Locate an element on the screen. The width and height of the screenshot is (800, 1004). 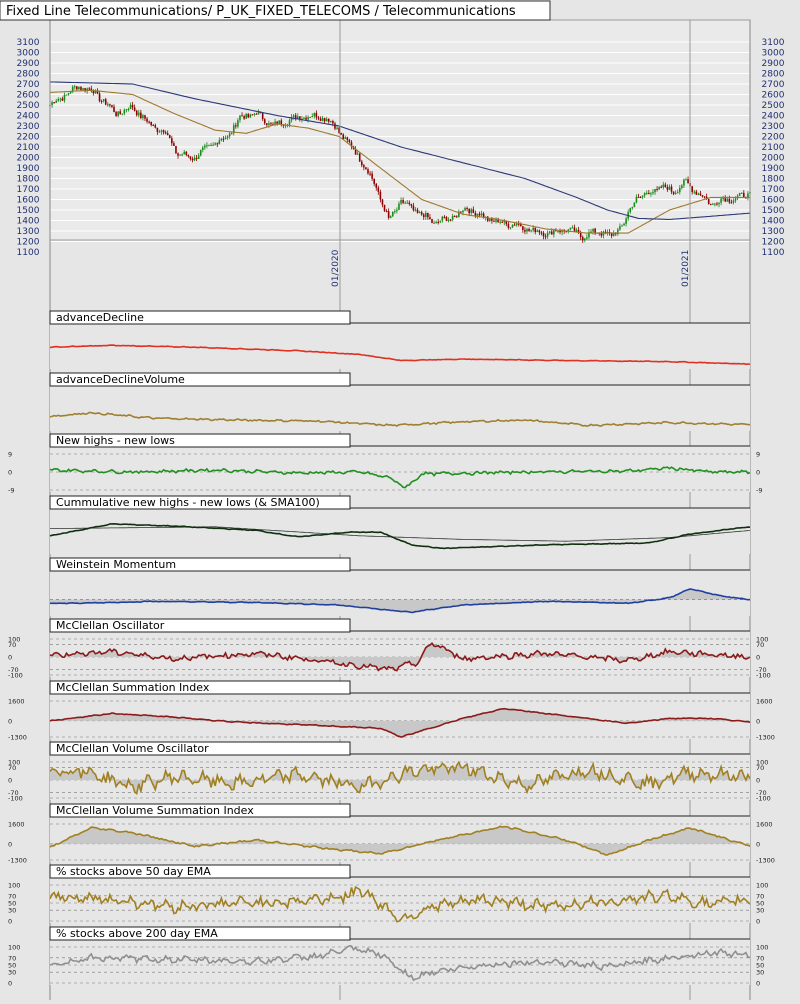
date-tick-label: 01/2021 is located at coordinates (686, 268).